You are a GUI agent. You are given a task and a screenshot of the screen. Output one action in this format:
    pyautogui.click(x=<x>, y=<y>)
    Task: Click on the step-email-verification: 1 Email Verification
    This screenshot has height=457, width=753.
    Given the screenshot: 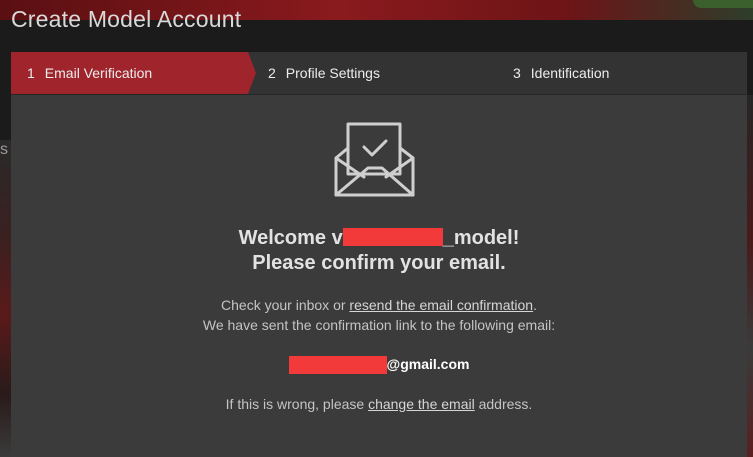 What is the action you would take?
    pyautogui.click(x=133, y=73)
    